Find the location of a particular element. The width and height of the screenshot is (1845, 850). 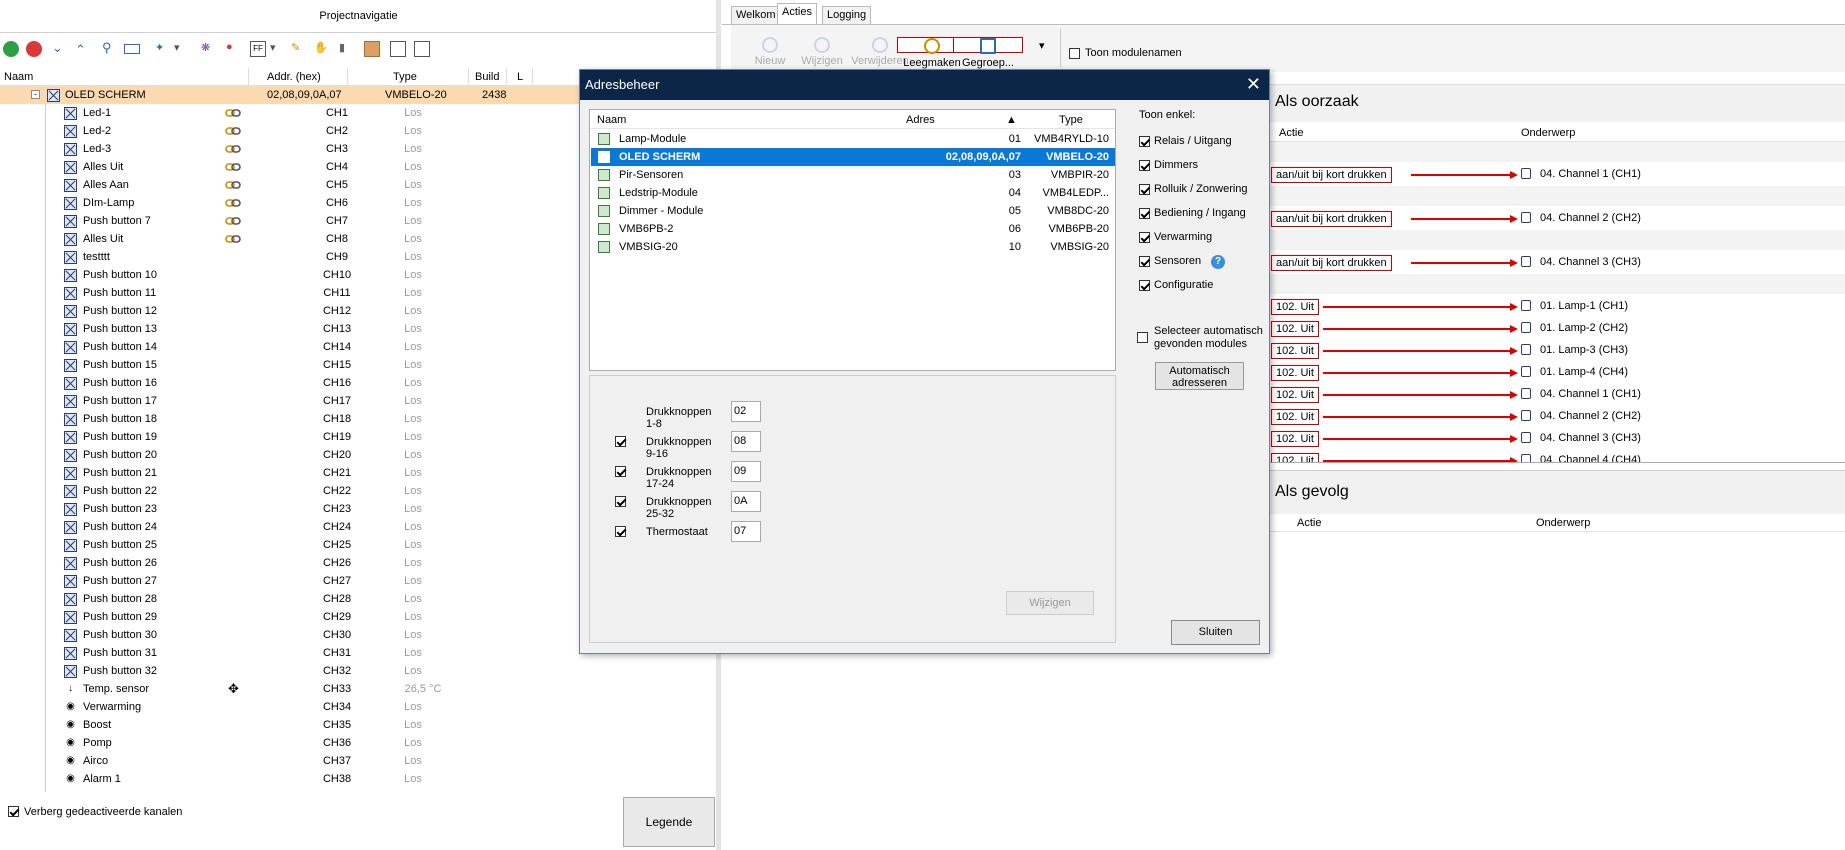

tree-row: ◉ Verwarming CH34 Los is located at coordinates (358, 707).